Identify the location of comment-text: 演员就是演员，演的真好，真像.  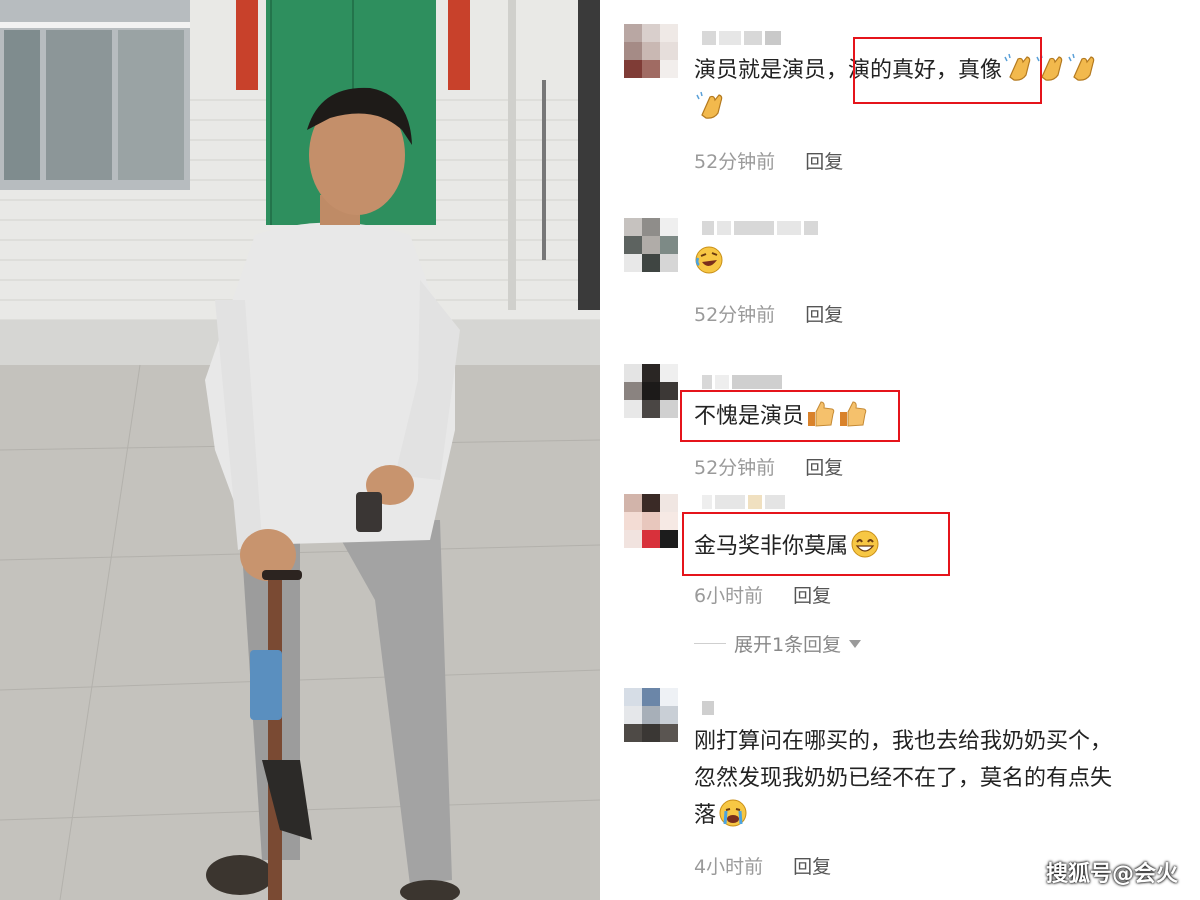
(896, 71).